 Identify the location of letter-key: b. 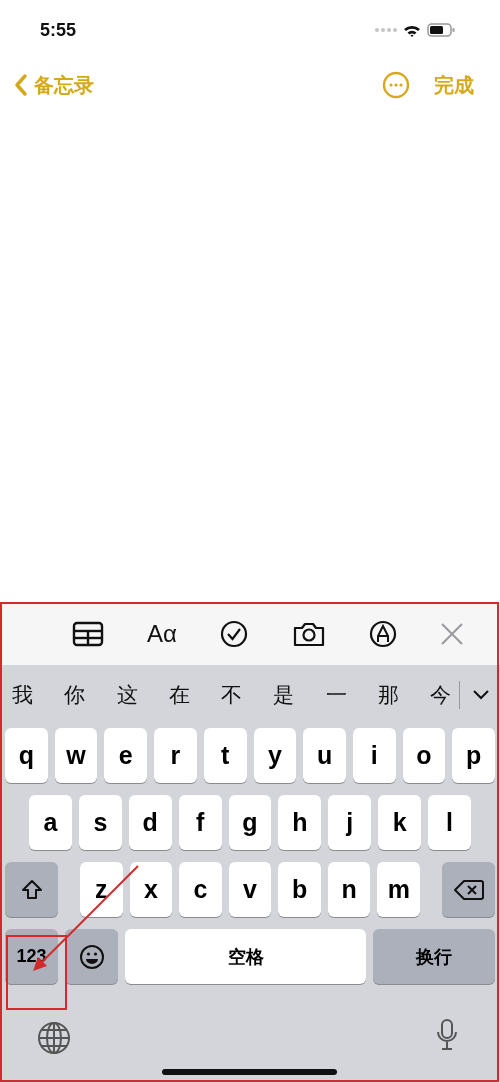
(299, 889).